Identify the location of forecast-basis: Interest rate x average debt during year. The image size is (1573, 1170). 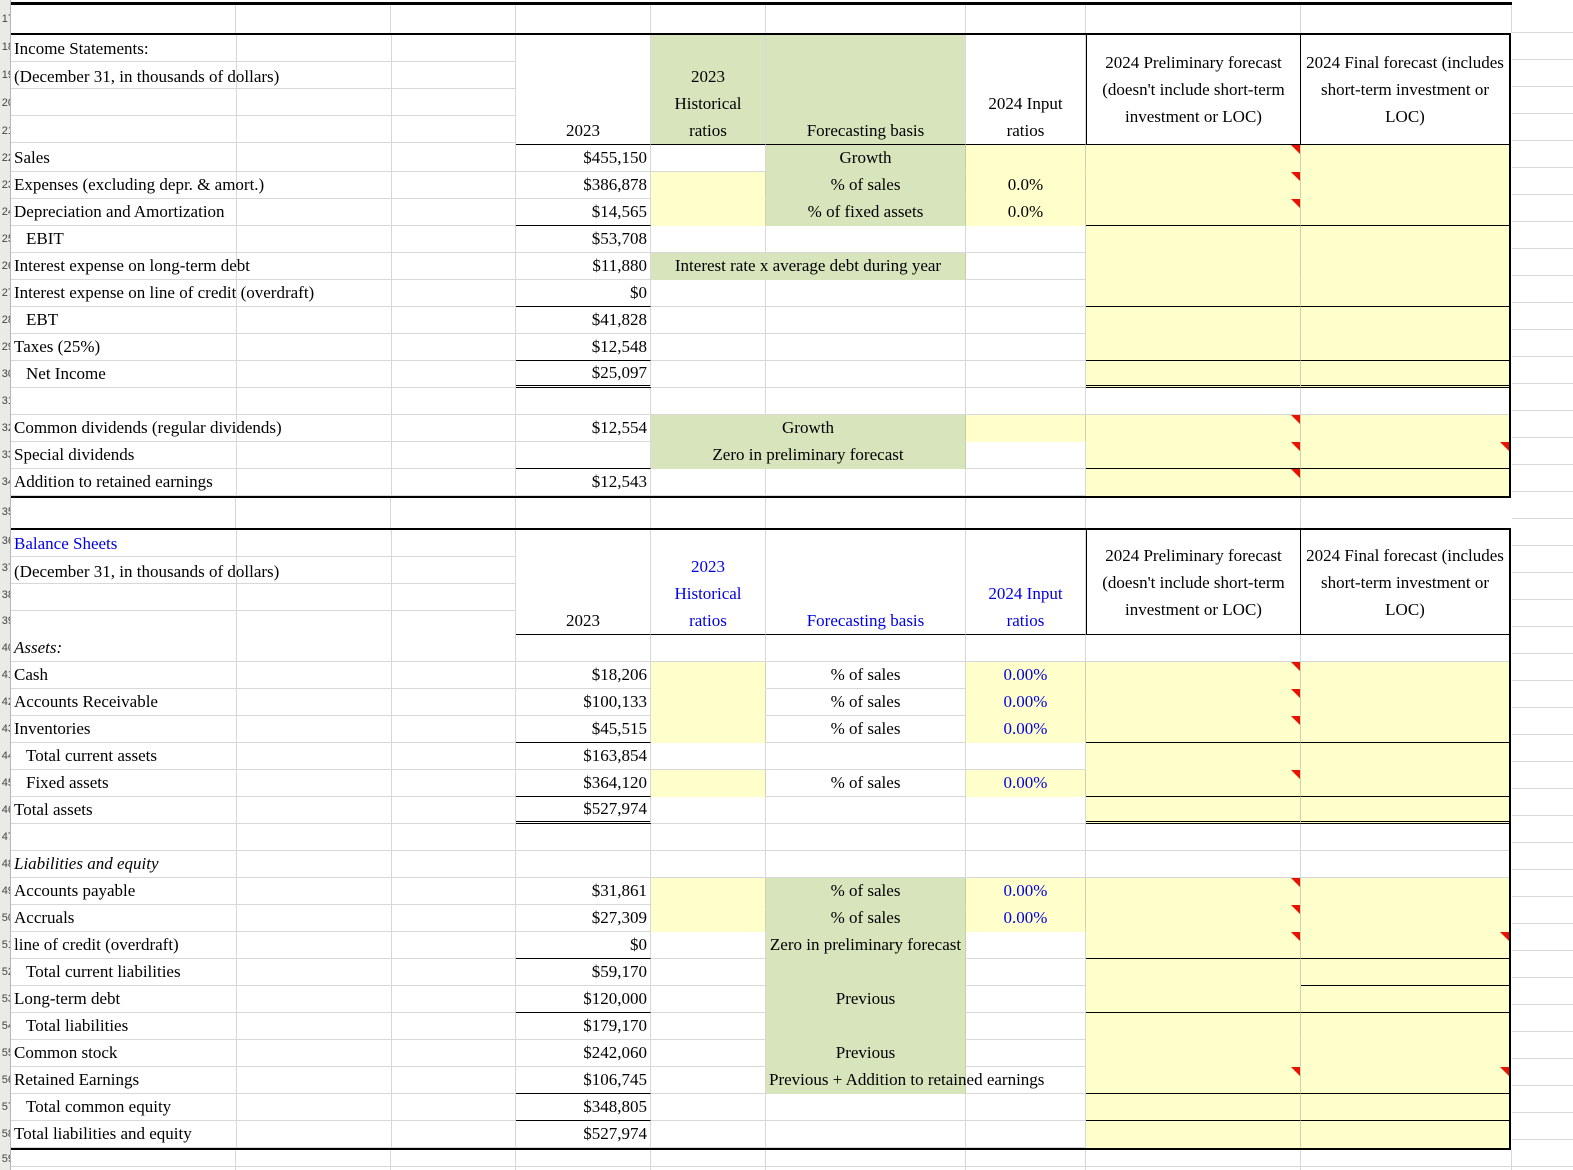
(808, 266).